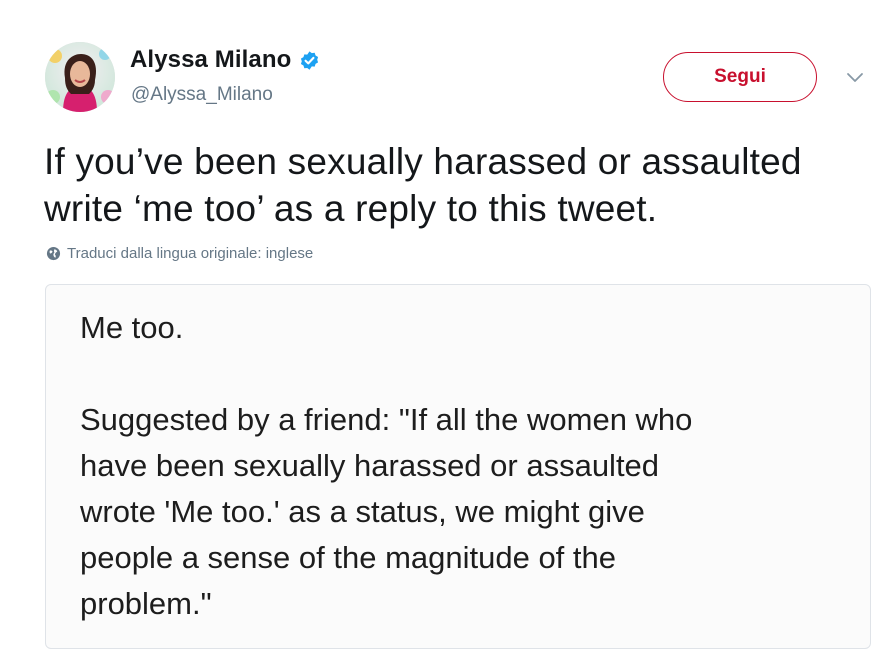 The width and height of the screenshot is (890, 660). I want to click on chevron-down-icon, so click(855, 77).